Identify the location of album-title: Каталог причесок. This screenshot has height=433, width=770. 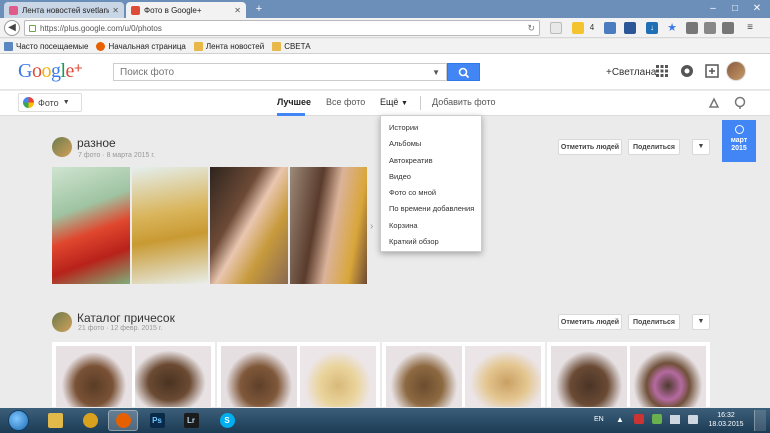
(126, 318).